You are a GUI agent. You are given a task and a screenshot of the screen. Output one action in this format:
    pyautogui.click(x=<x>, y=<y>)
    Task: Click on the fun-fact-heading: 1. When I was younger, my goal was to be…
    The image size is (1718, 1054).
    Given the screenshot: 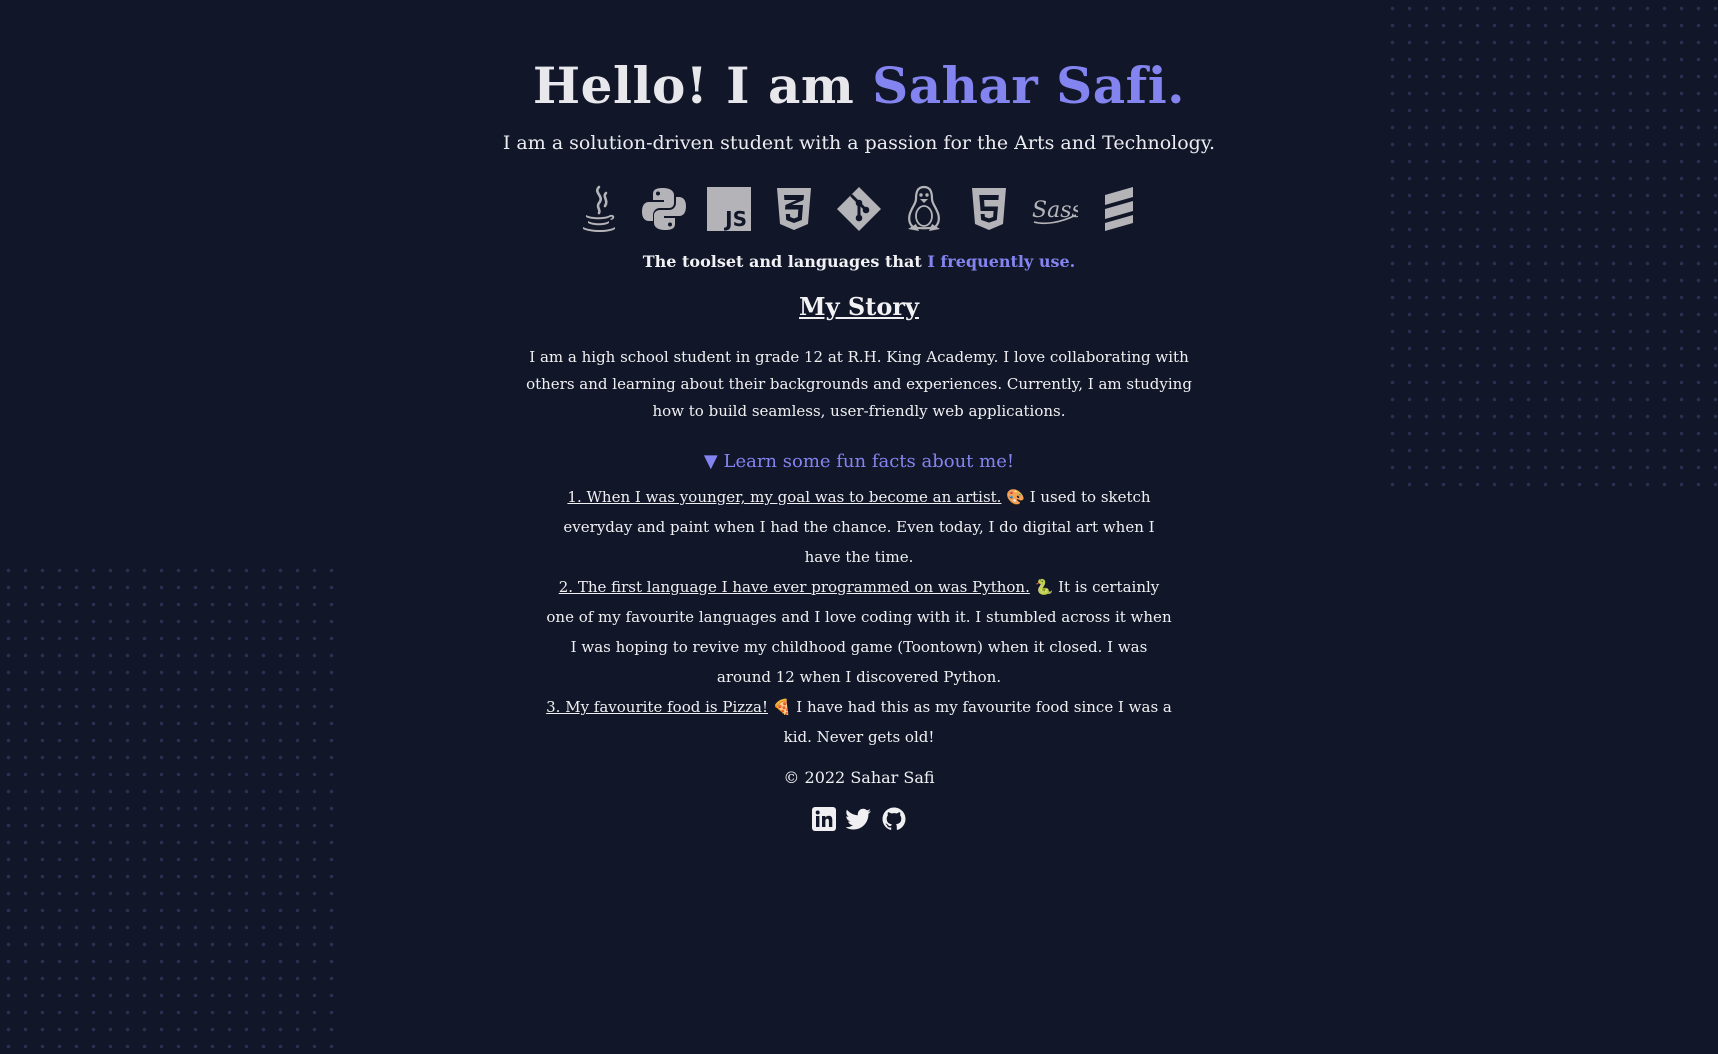 What is the action you would take?
    pyautogui.click(x=784, y=497)
    